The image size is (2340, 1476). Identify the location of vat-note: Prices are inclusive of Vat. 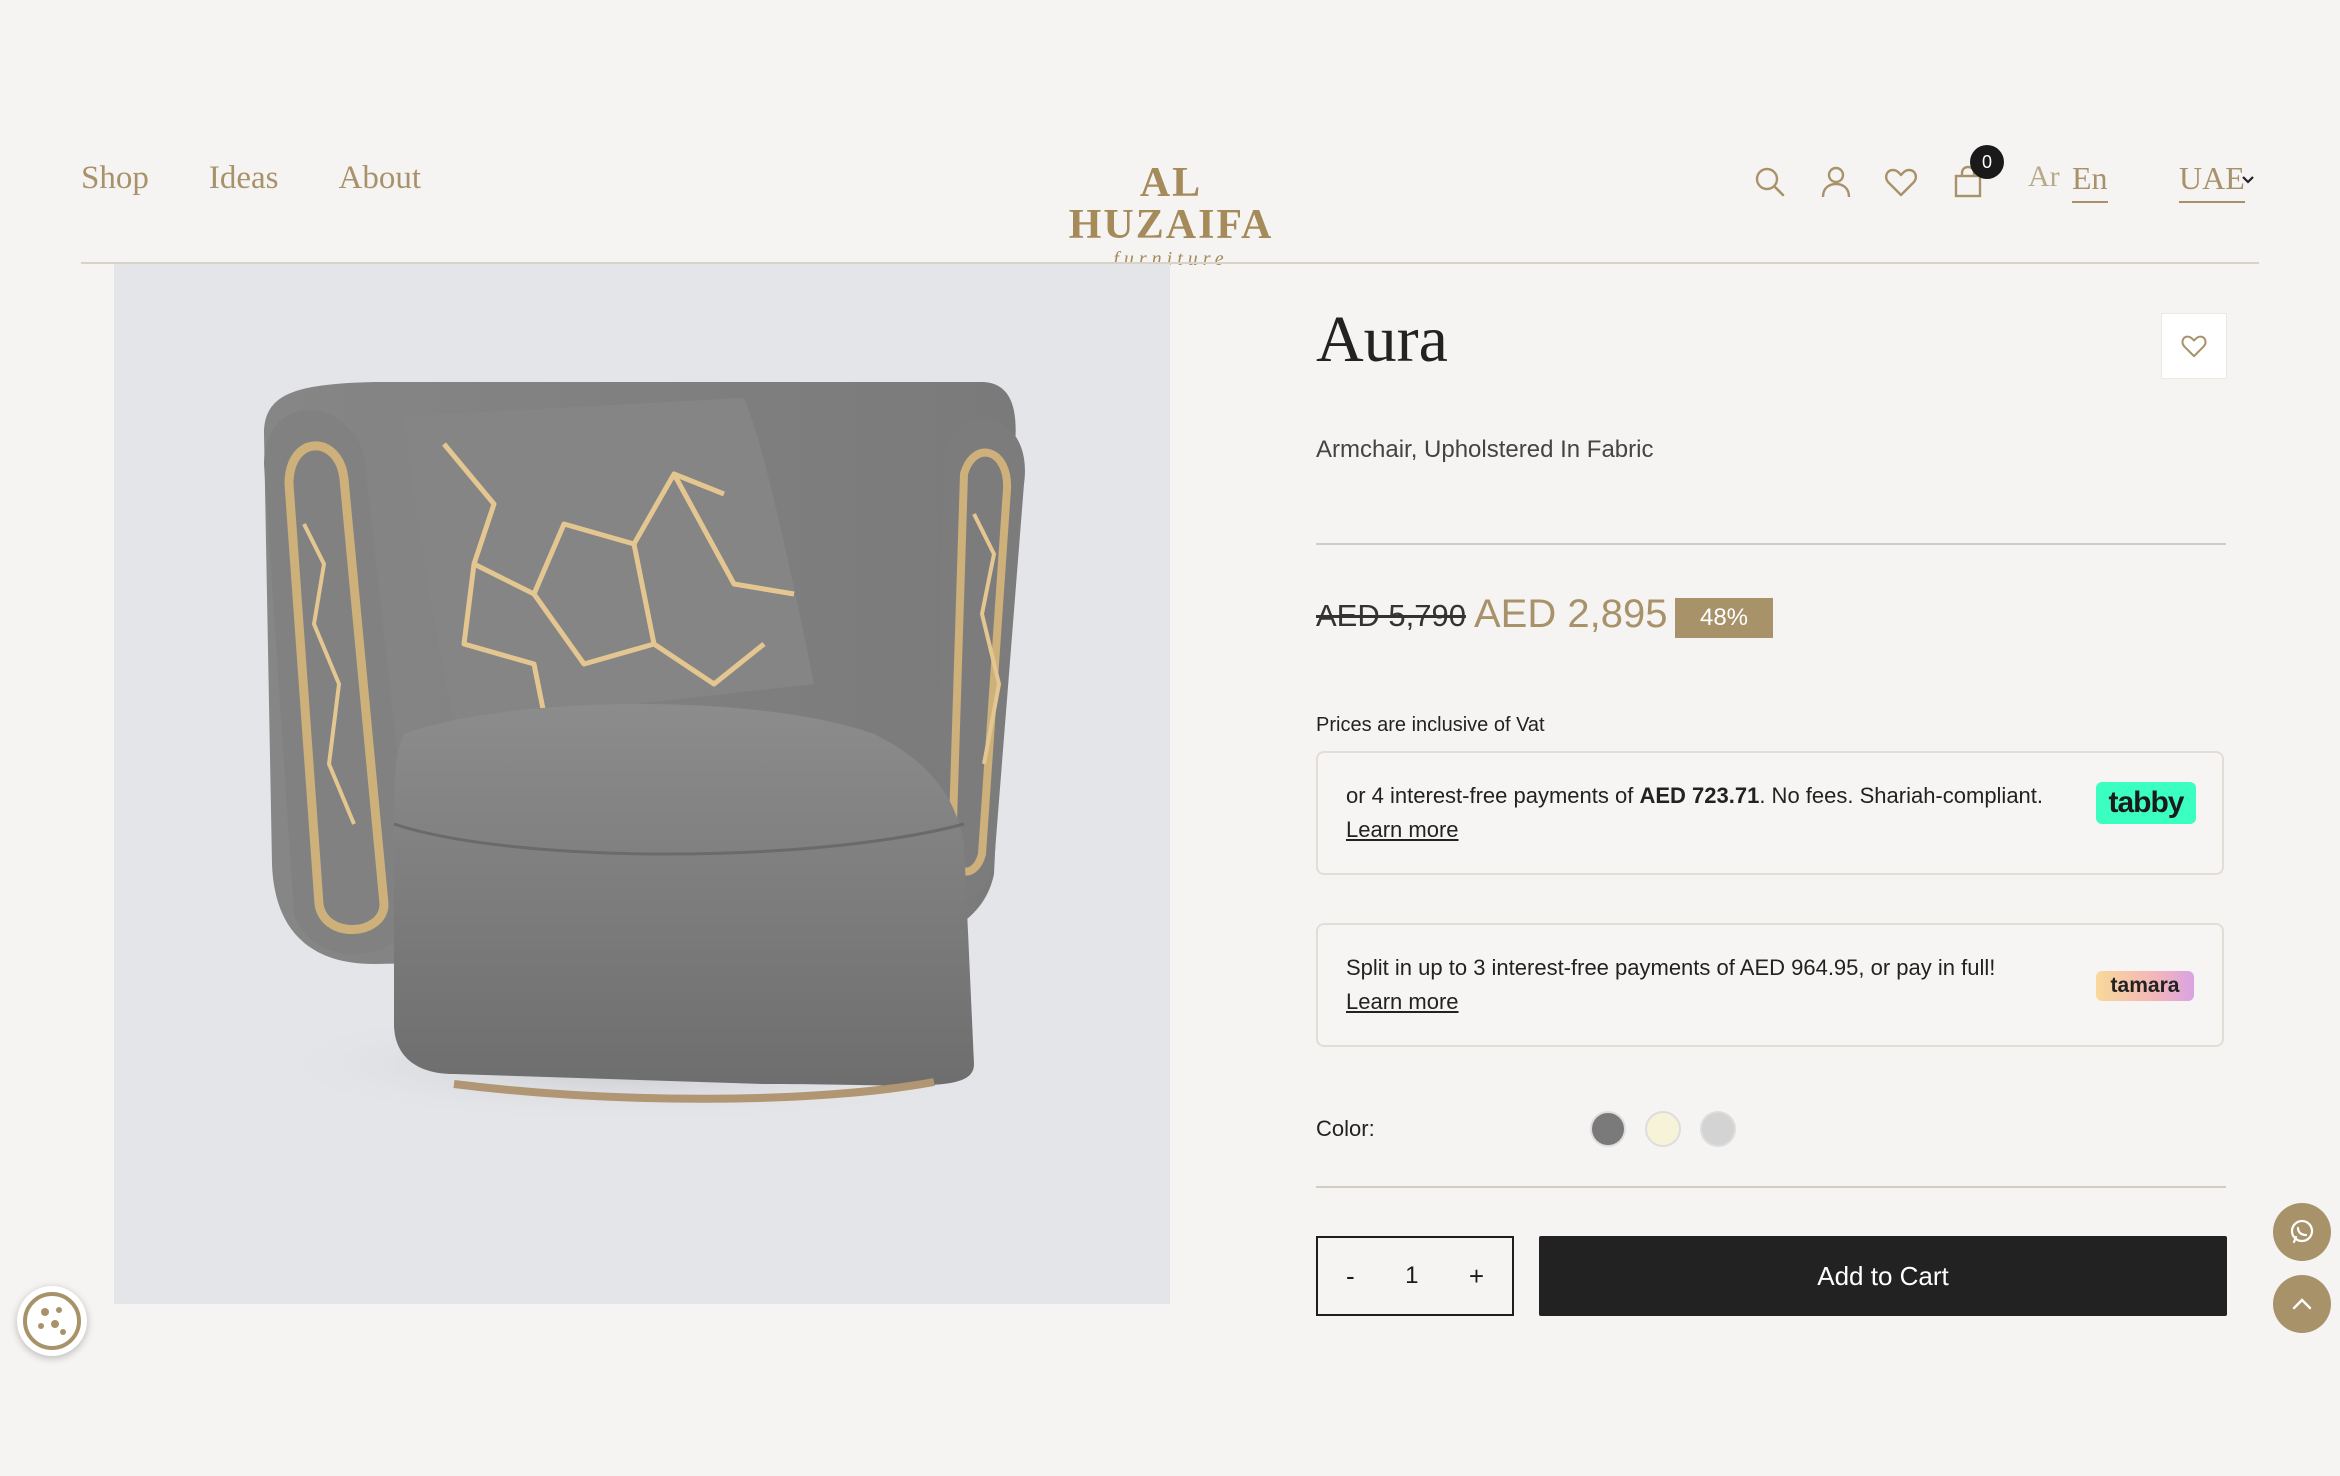
(1430, 725).